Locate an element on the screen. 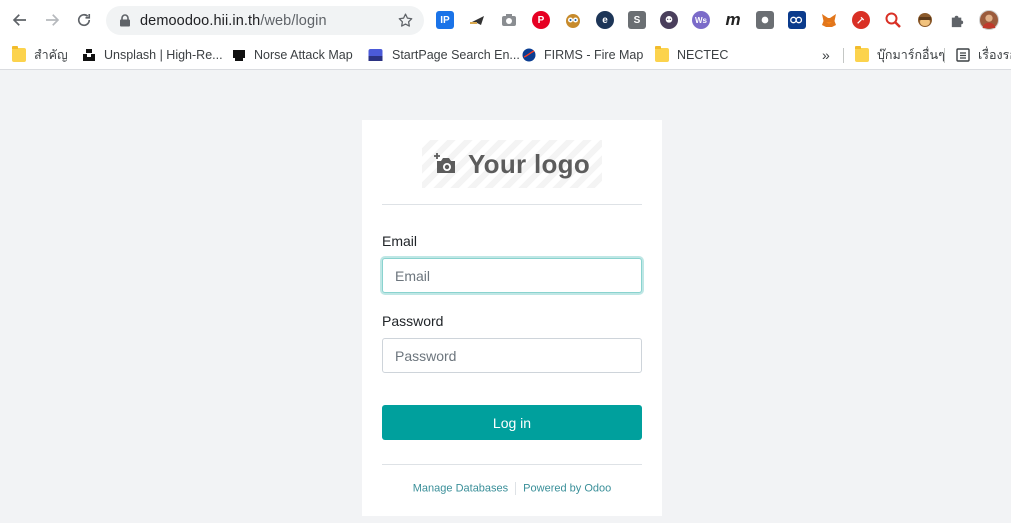 The height and width of the screenshot is (523, 1011). back-arrow-icon is located at coordinates (20, 20).